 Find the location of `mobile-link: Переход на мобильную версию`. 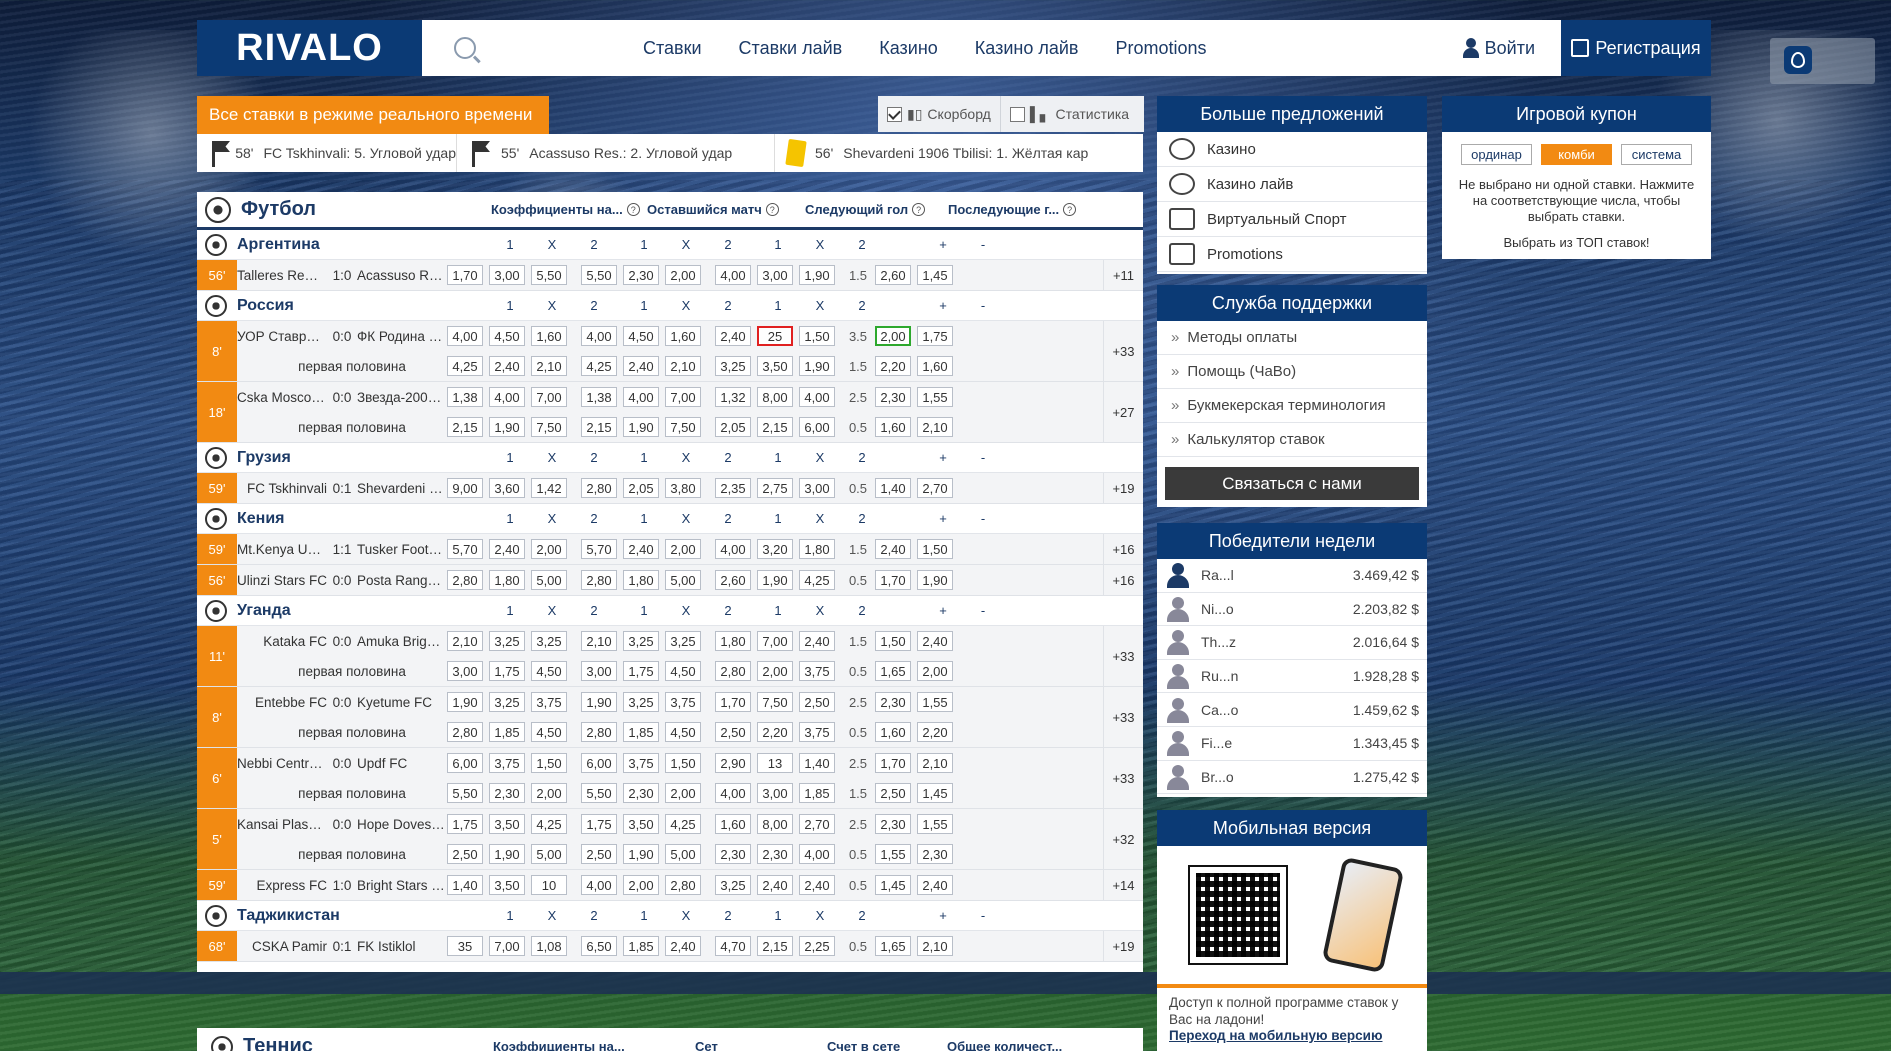

mobile-link: Переход на мобильную версию is located at coordinates (1292, 1035).